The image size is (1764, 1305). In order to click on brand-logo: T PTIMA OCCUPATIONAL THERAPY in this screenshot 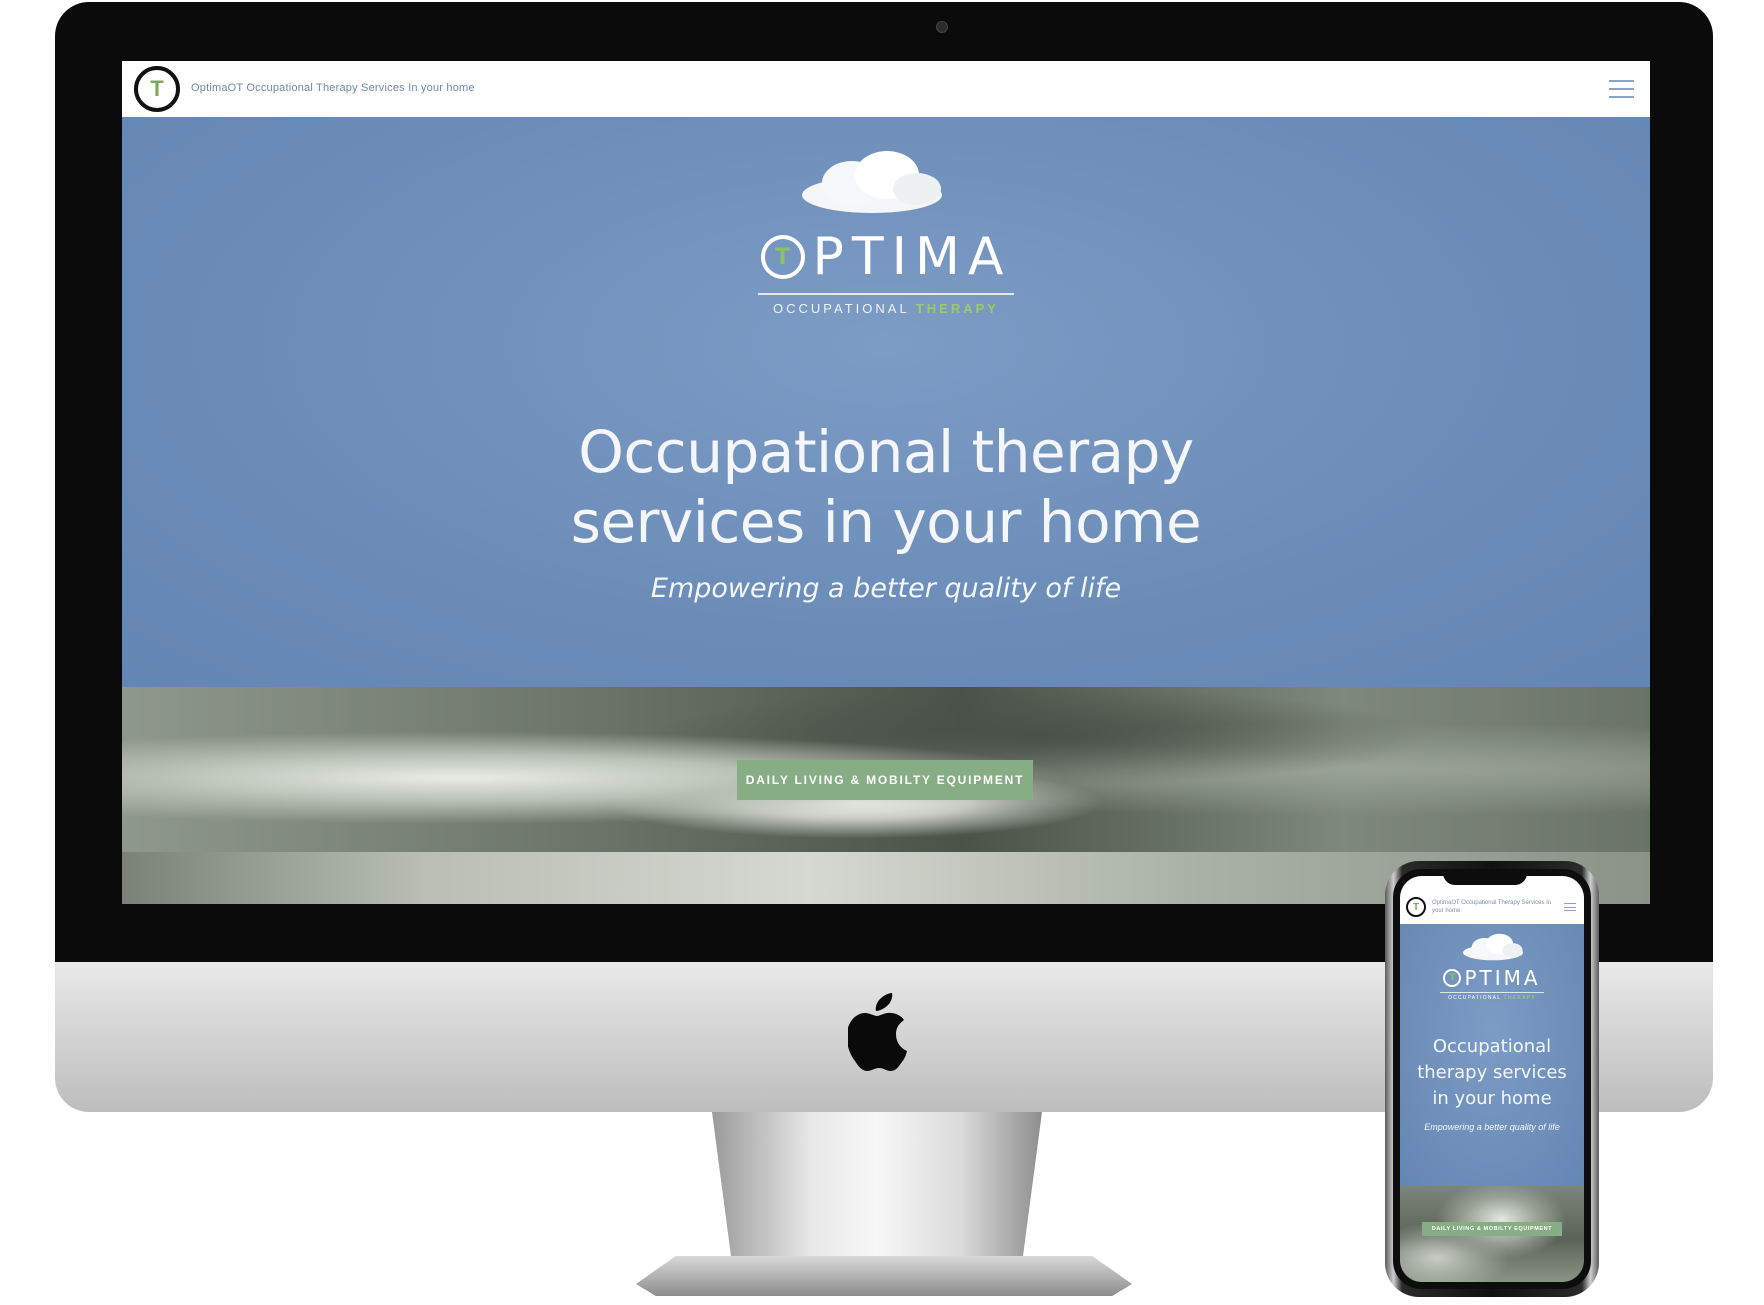, I will do `click(886, 271)`.